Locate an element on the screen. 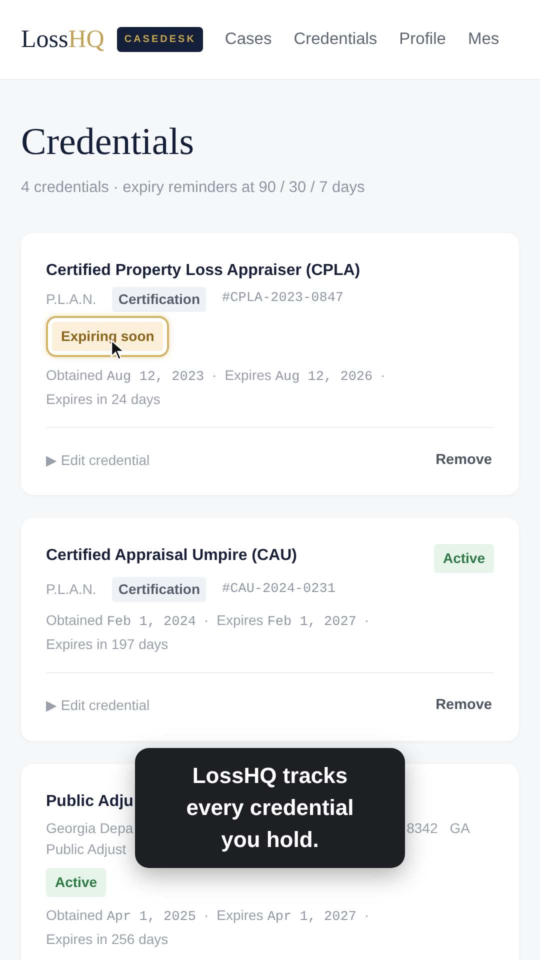 The width and height of the screenshot is (540, 960). credential-title: Certified Appraisal Umpire (CAU) is located at coordinates (171, 556).